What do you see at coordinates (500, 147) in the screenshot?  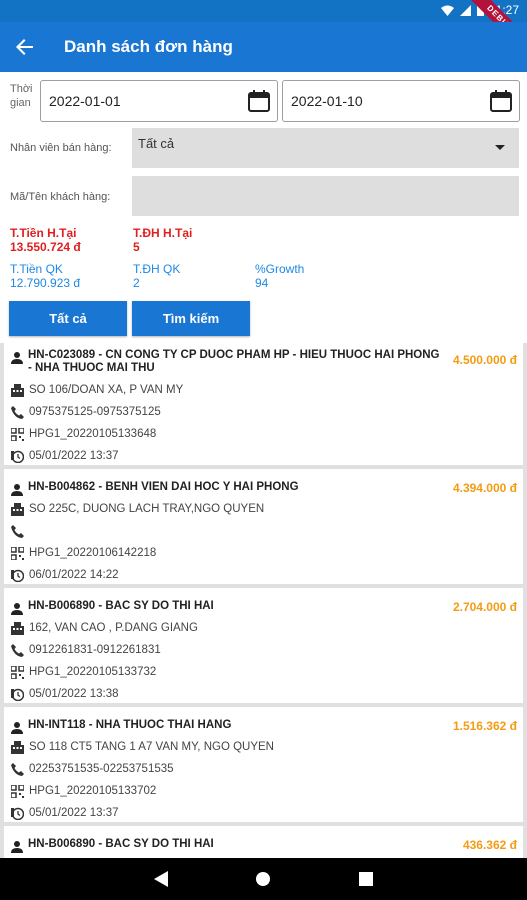 I see `dropdown-arrow-icon` at bounding box center [500, 147].